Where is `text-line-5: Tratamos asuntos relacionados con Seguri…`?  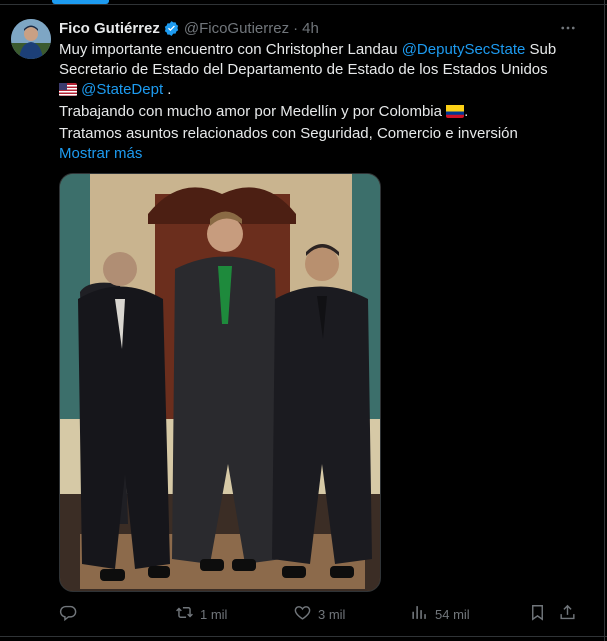
text-line-5: Tratamos asuntos relacionados con Seguri… is located at coordinates (288, 133).